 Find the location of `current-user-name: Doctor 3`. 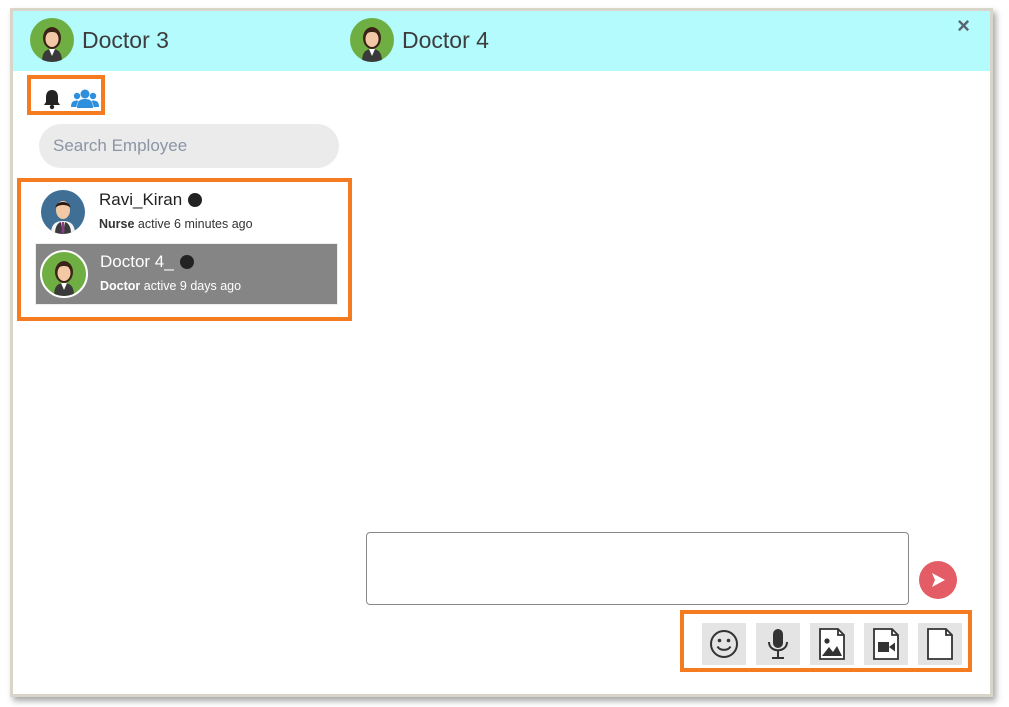

current-user-name: Doctor 3 is located at coordinates (125, 39).